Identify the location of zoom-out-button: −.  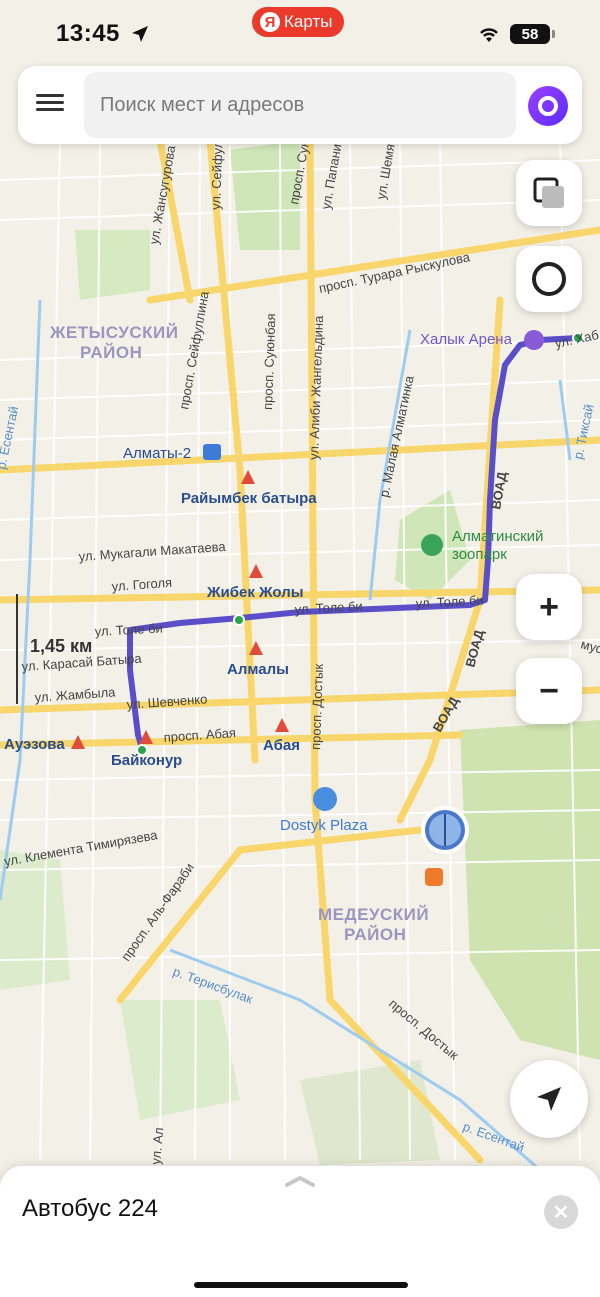
(549, 691).